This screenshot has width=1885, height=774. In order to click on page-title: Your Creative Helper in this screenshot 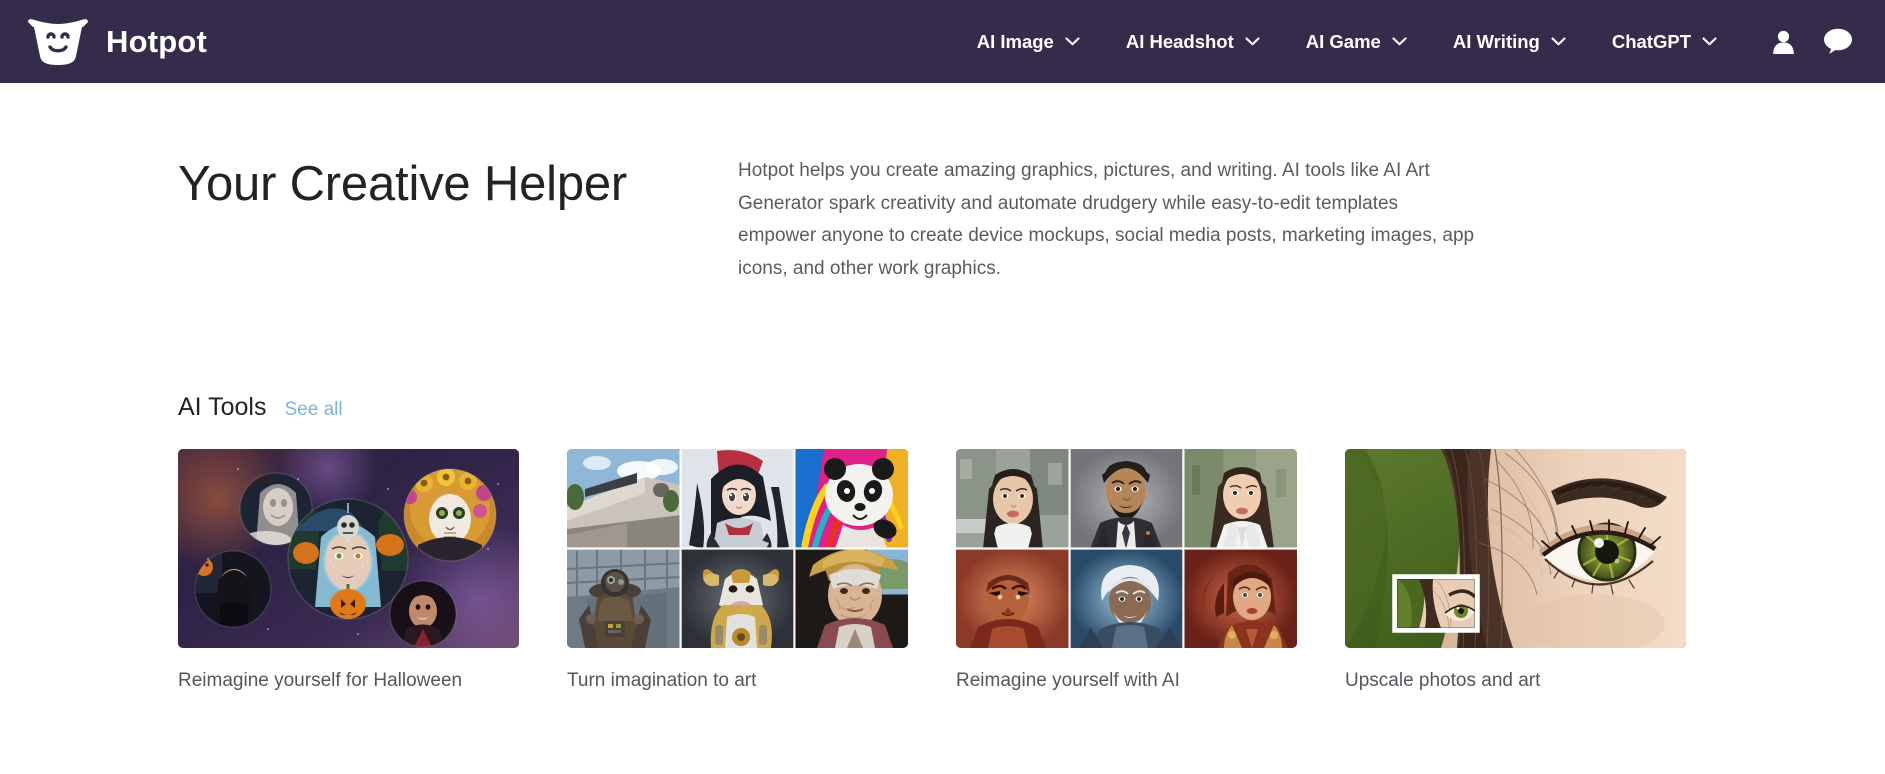, I will do `click(403, 184)`.